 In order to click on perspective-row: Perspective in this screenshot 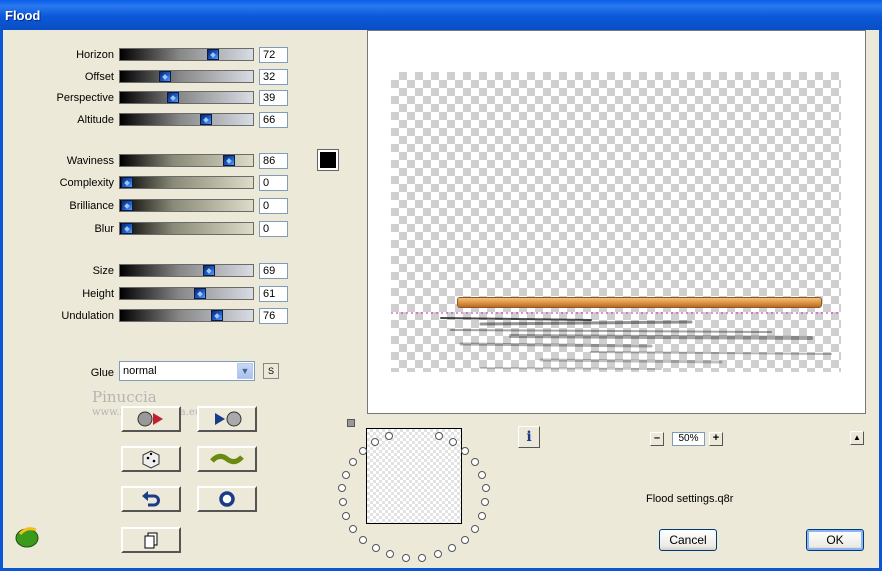, I will do `click(67, 98)`.